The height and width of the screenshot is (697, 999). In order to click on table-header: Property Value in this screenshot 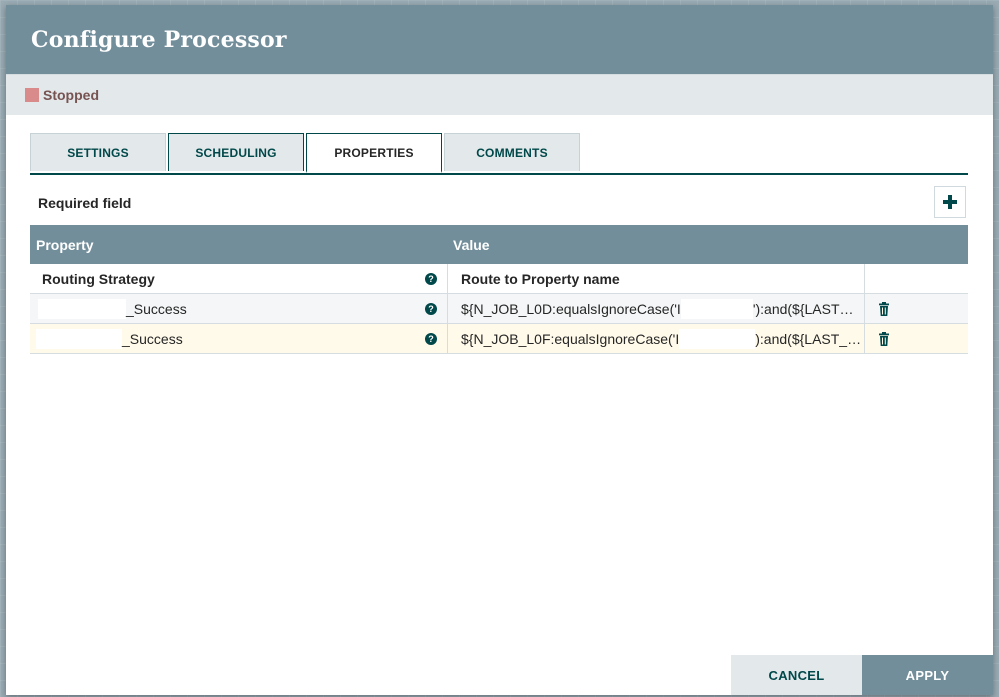, I will do `click(499, 244)`.